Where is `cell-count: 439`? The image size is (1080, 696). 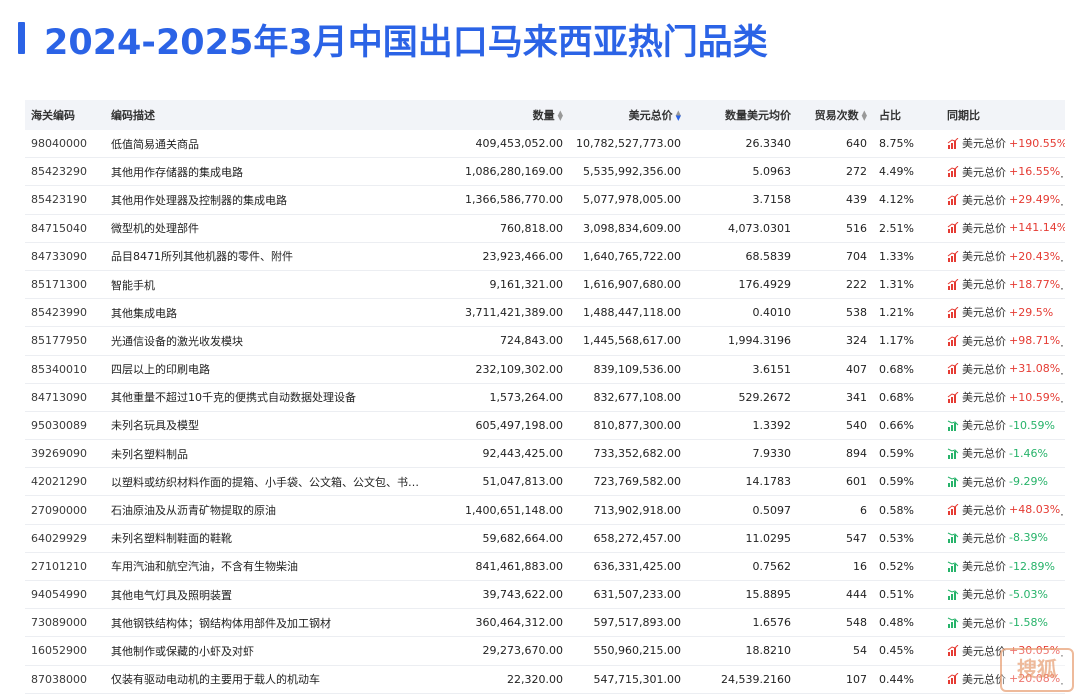
cell-count: 439 is located at coordinates (835, 200).